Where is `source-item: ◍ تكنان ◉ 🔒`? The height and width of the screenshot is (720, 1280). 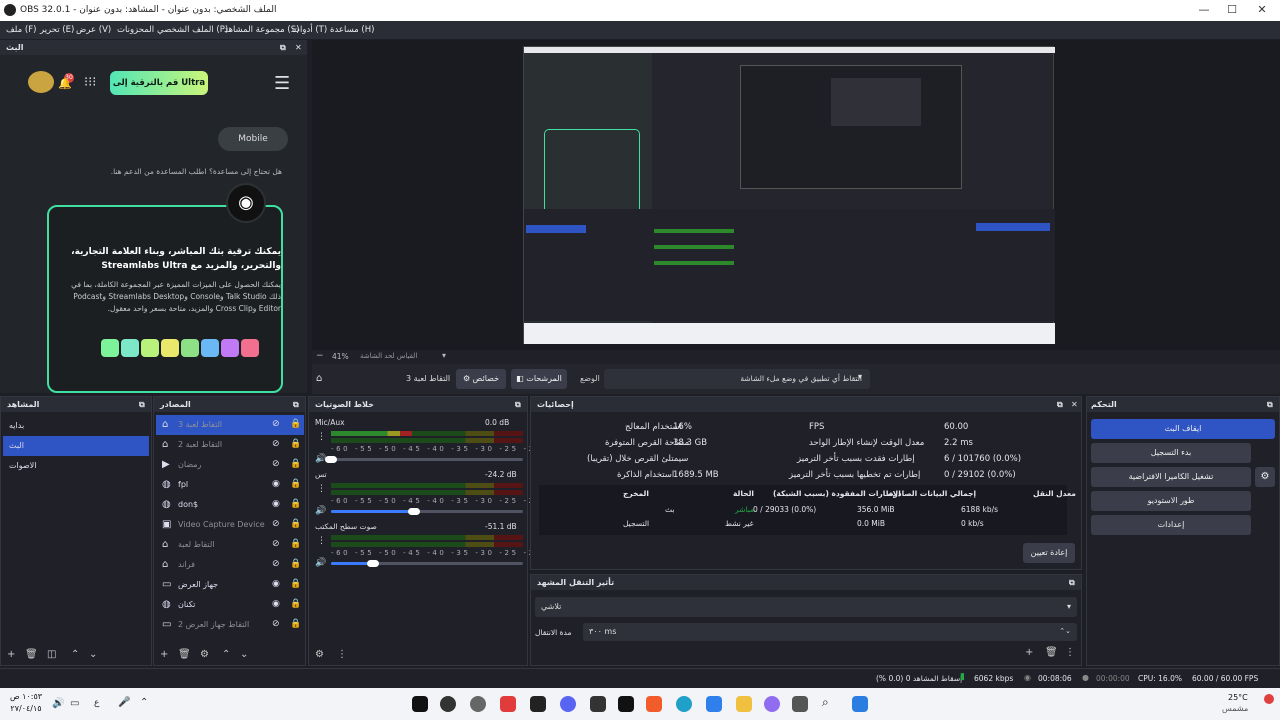 source-item: ◍ تكنان ◉ 🔒 is located at coordinates (230, 605).